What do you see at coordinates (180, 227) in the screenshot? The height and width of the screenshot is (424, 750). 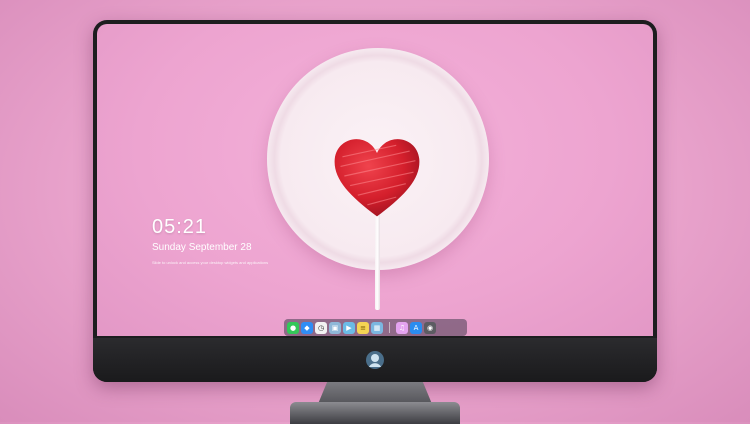 I see `lock-clock: 05:21` at bounding box center [180, 227].